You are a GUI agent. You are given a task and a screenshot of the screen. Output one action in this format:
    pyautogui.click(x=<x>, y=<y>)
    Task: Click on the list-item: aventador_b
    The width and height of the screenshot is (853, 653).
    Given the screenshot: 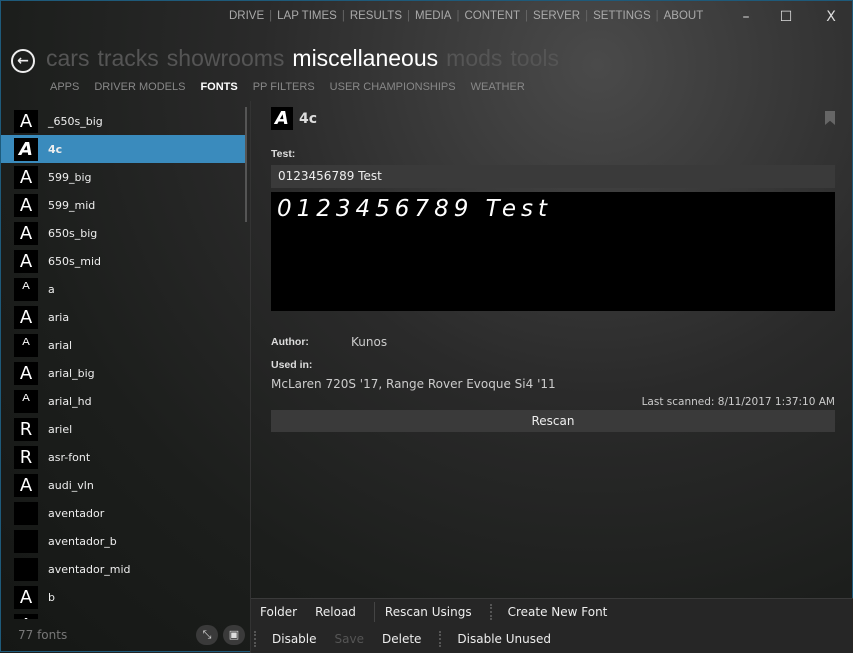 What is the action you would take?
    pyautogui.click(x=123, y=541)
    